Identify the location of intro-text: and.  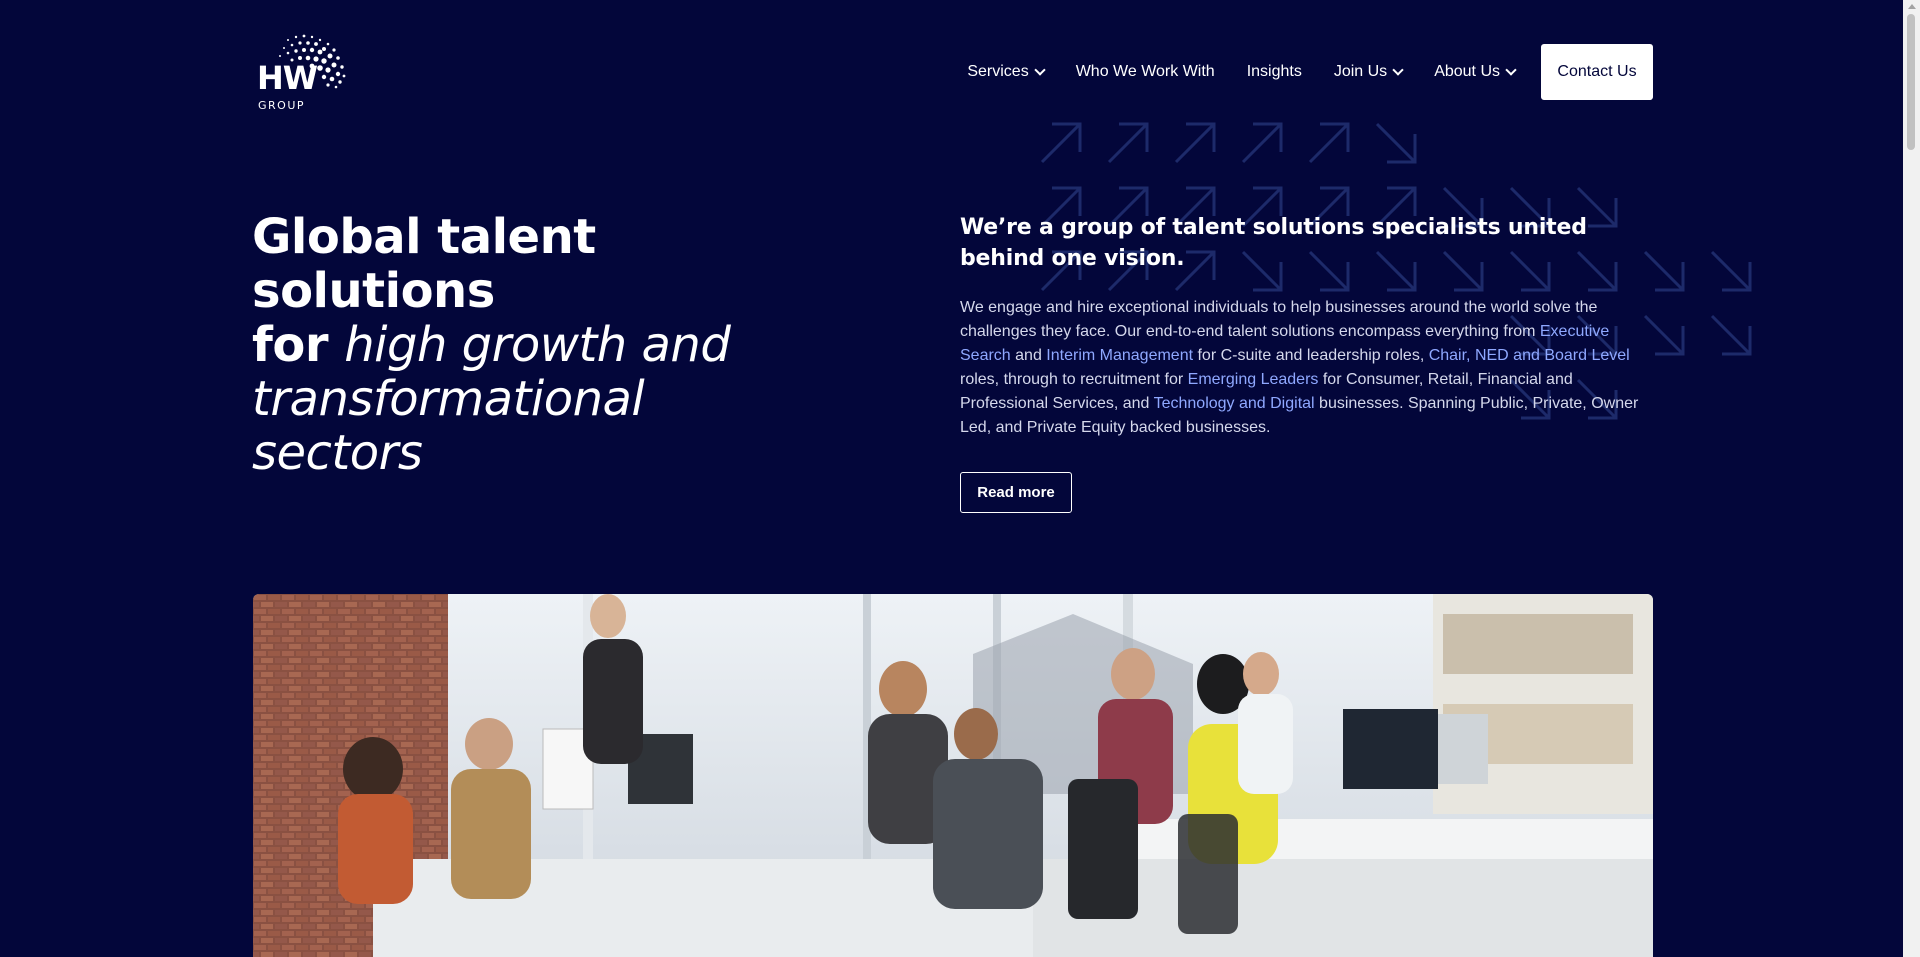
(1028, 355).